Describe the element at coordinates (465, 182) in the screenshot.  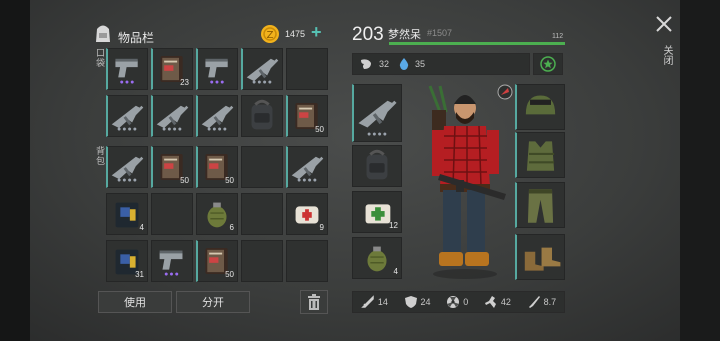
I see `character-model` at that location.